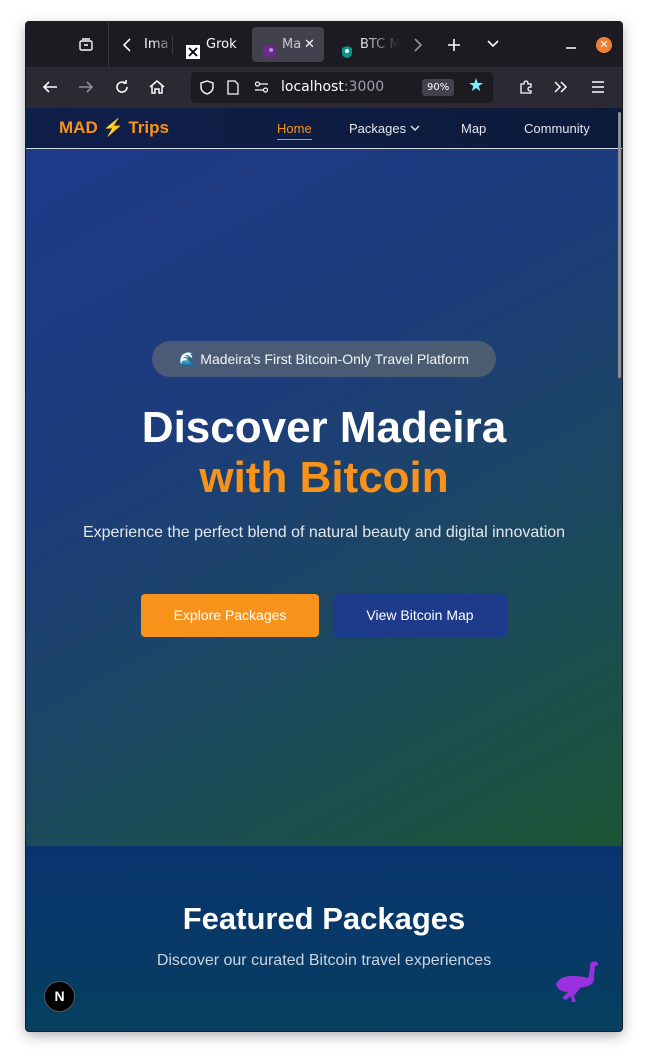  I want to click on minimize-icon, so click(571, 46).